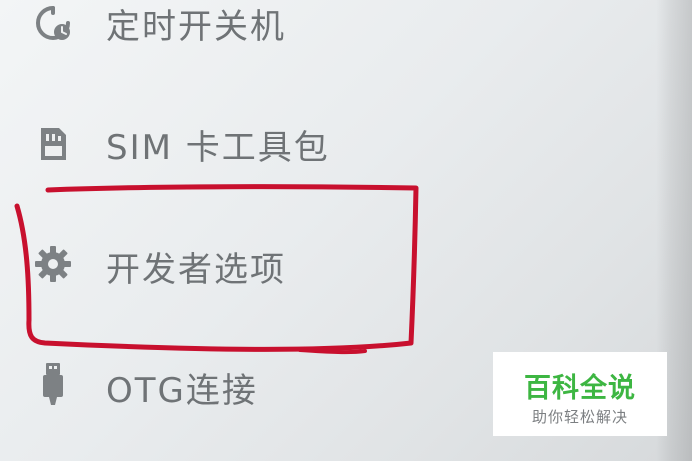 This screenshot has height=461, width=692. I want to click on menu-item-label: 开发者选项, so click(196, 270).